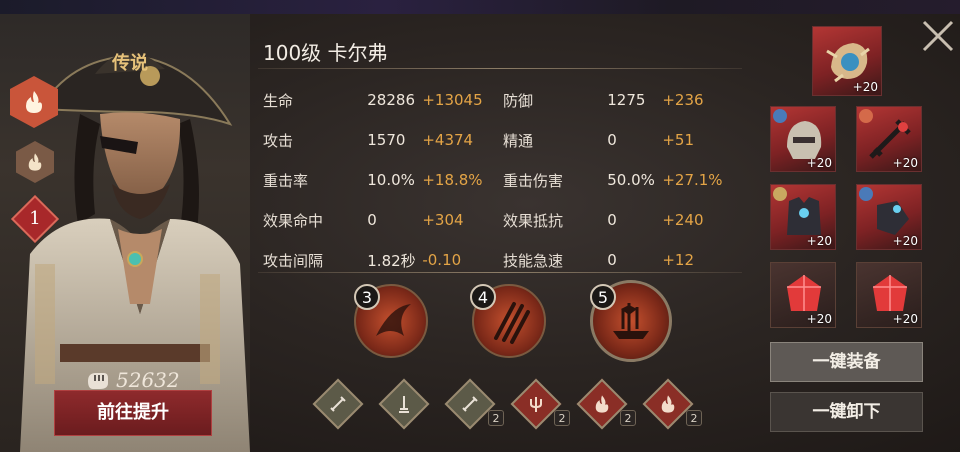 The height and width of the screenshot is (452, 960). I want to click on stat-name: 生命, so click(278, 100).